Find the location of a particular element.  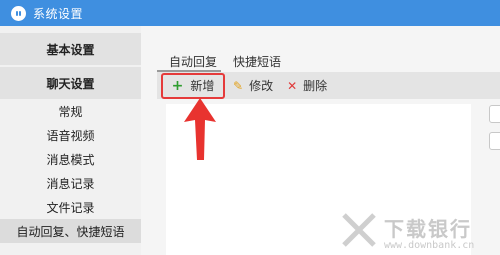

edit-button: ✎ 修改 is located at coordinates (253, 85).